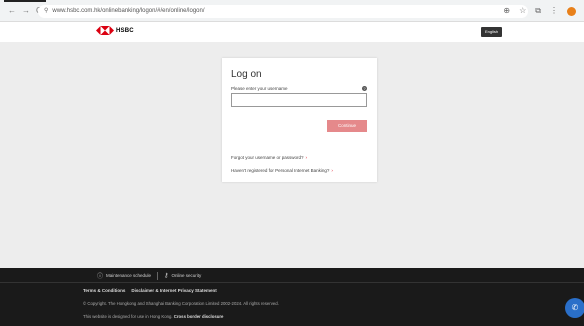 The image size is (584, 326). Describe the element at coordinates (125, 30) in the screenshot. I see `logo-text: HSBC` at that location.